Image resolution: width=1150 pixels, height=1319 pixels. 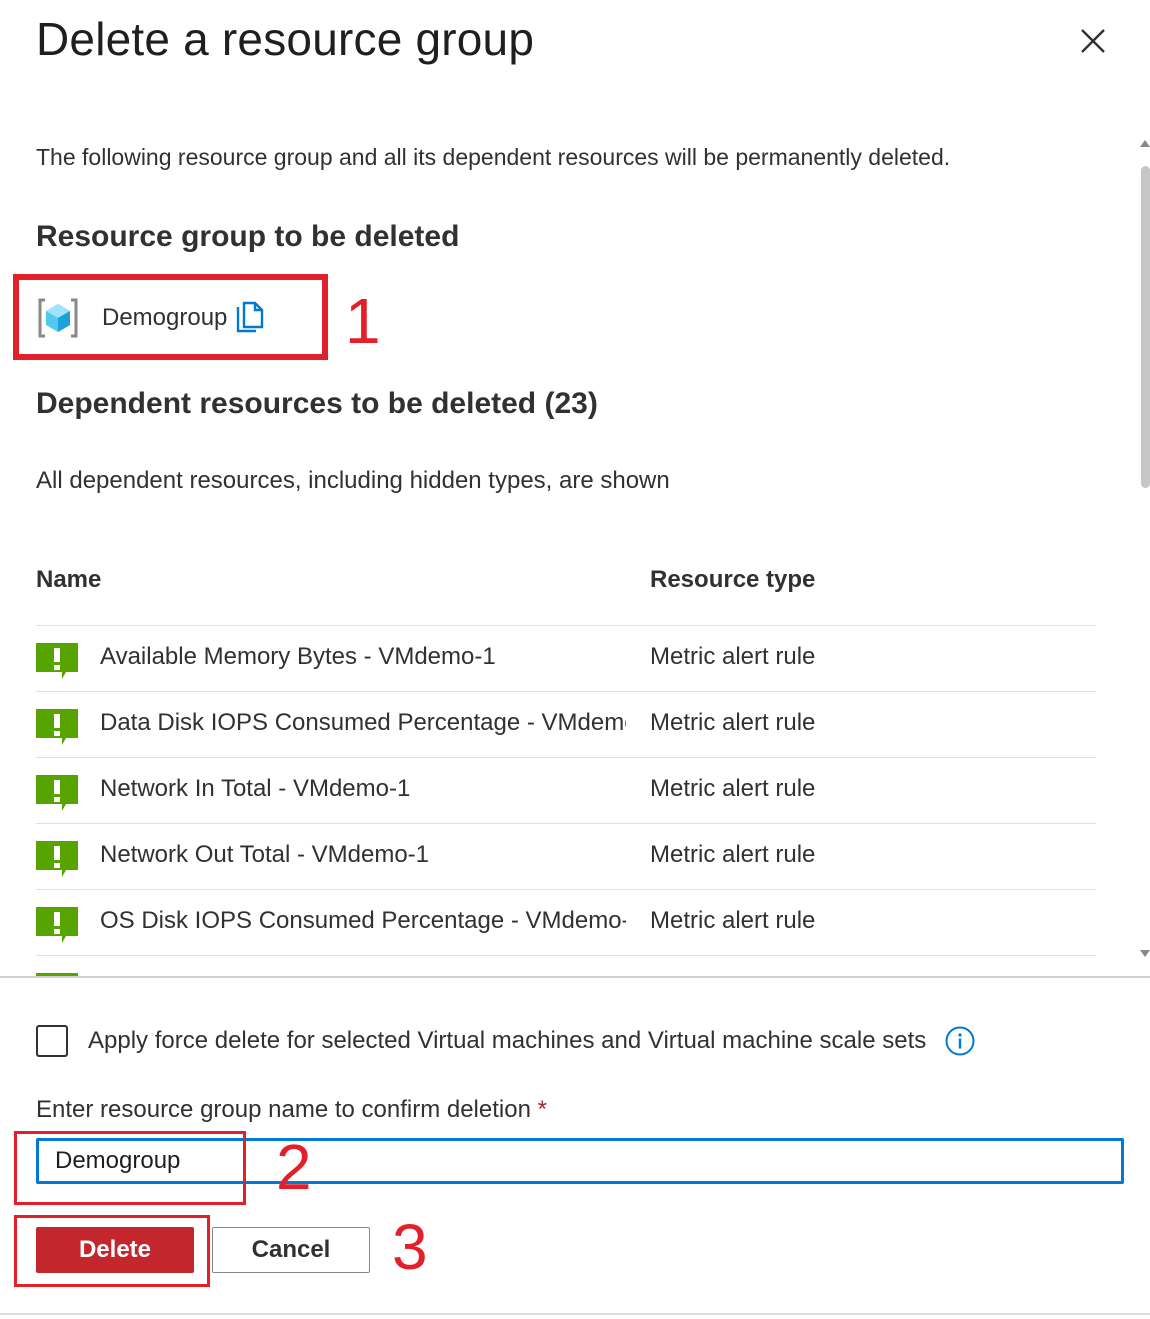 What do you see at coordinates (1145, 953) in the screenshot?
I see `scroll-down-arrow-icon` at bounding box center [1145, 953].